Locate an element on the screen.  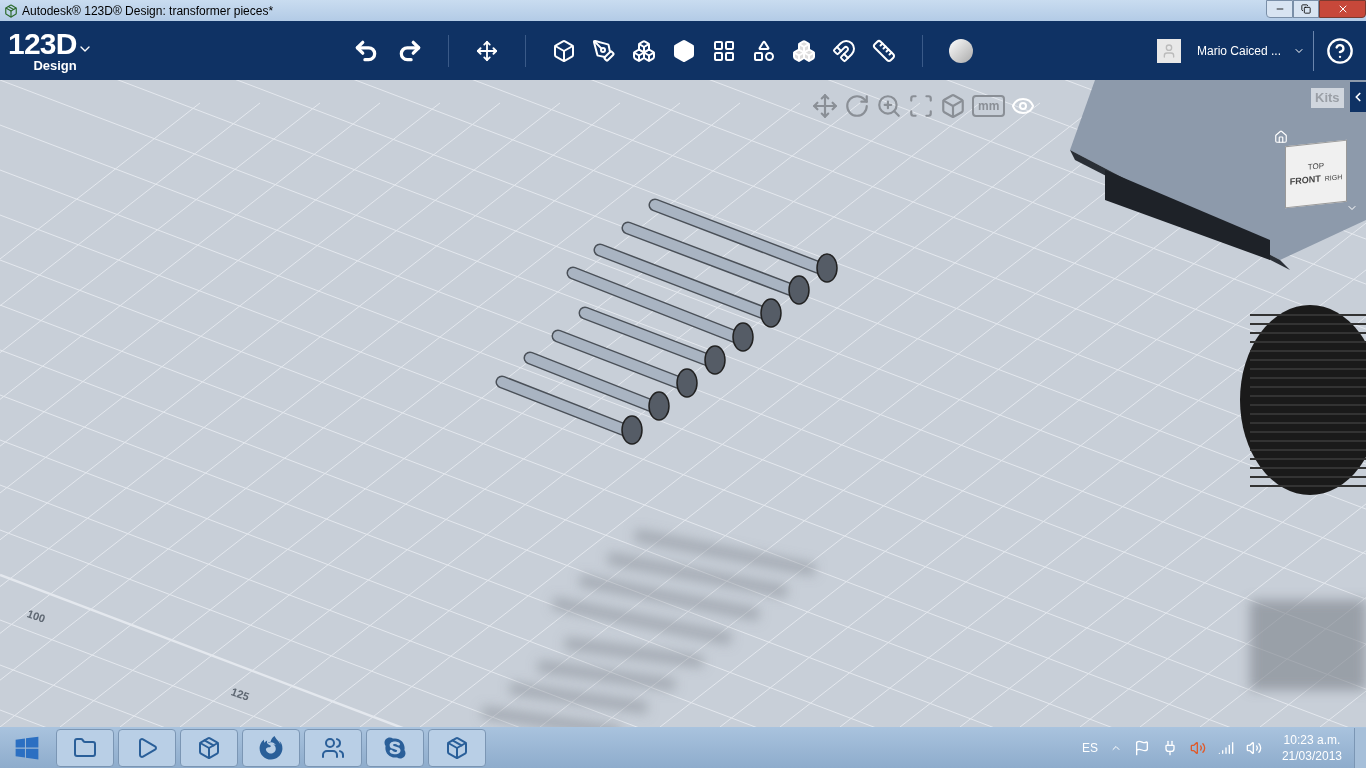
pan-icon is located at coordinates (825, 106).